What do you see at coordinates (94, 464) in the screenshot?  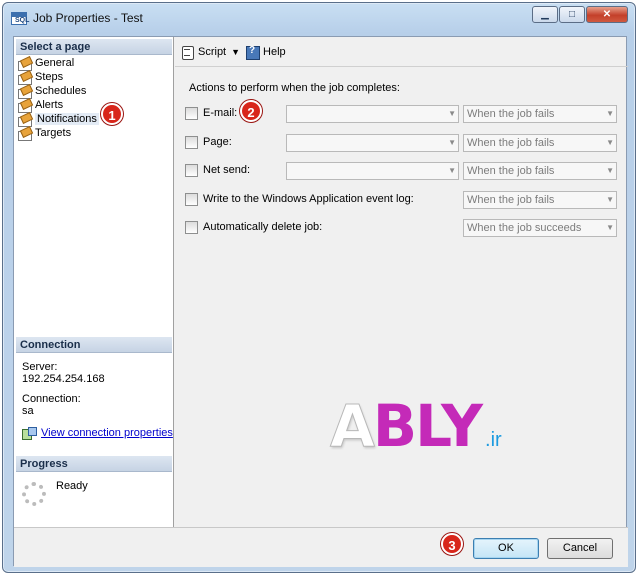 I see `progress-header: Progress` at bounding box center [94, 464].